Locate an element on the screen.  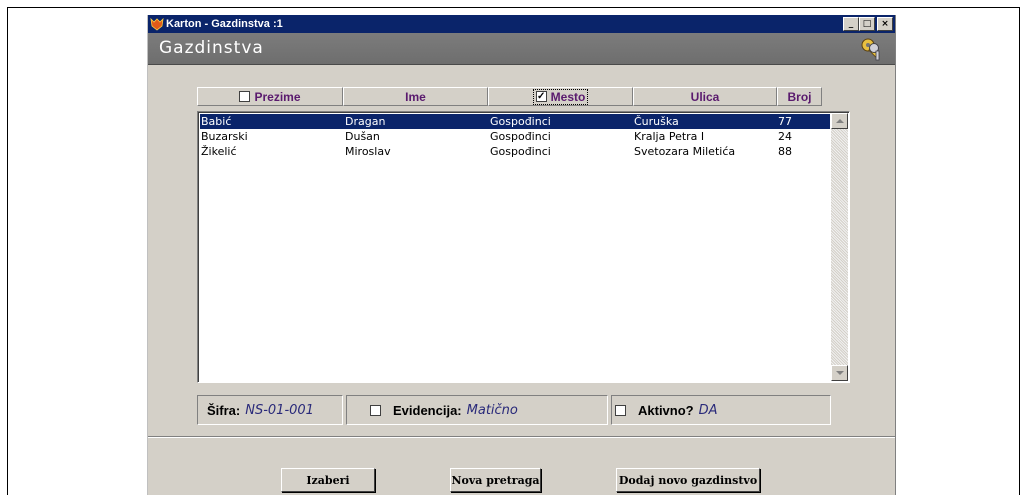
cell-broj: 24 is located at coordinates (785, 136).